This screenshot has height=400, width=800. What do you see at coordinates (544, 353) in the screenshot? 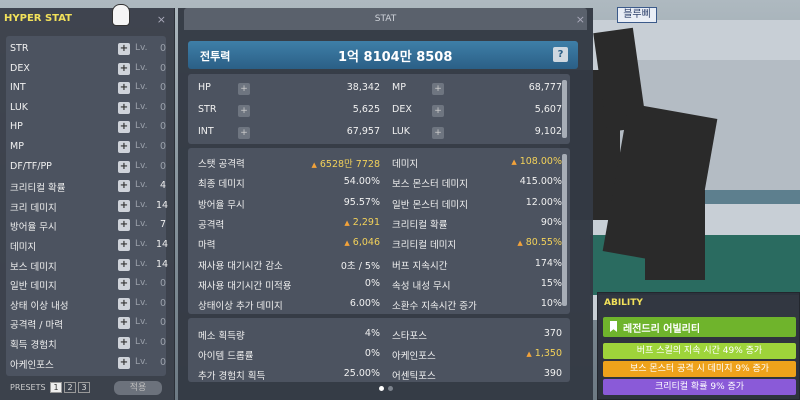
I see `stat-value: ▲ 1,350` at bounding box center [544, 353].